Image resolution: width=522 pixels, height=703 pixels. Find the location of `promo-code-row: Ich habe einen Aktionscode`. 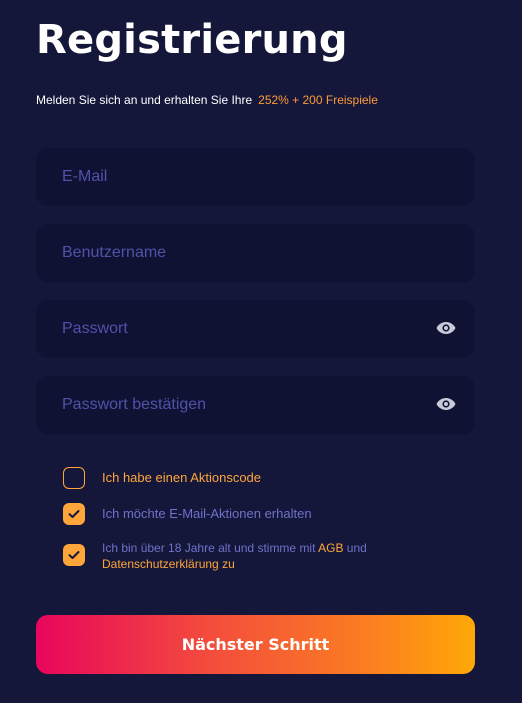

promo-code-row: Ich habe einen Aktionscode is located at coordinates (162, 478).